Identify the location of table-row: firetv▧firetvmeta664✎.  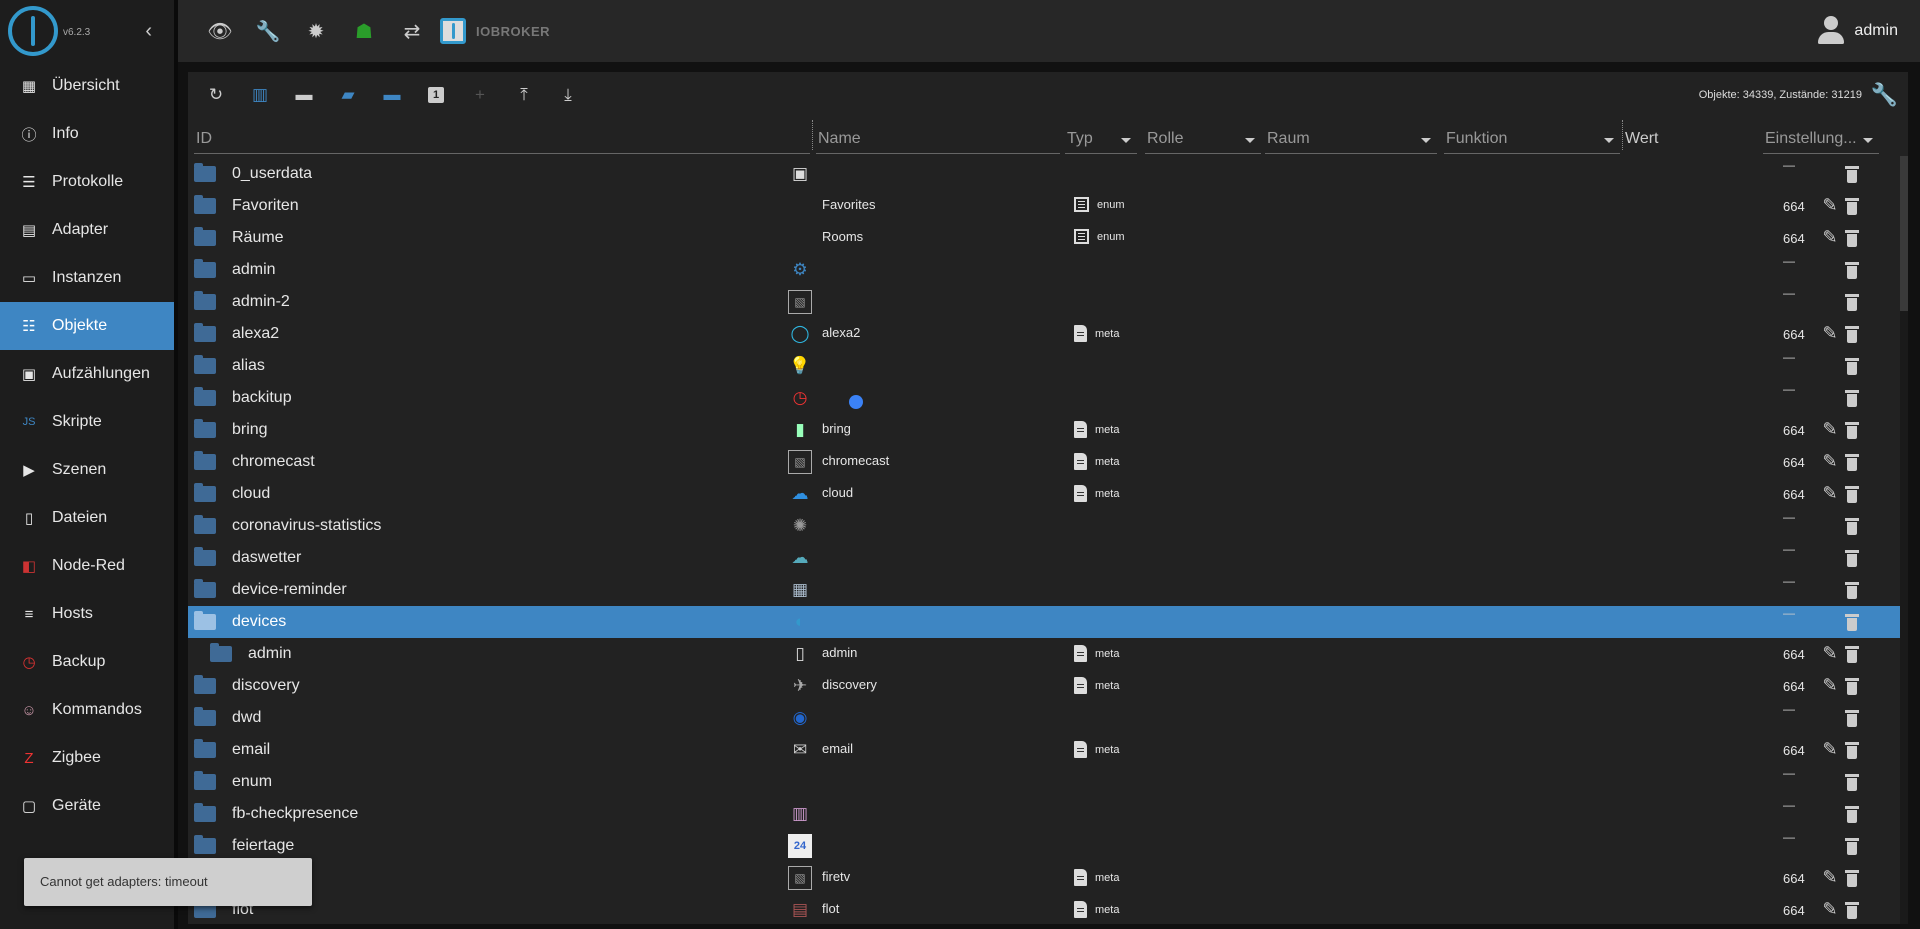
(1048, 878).